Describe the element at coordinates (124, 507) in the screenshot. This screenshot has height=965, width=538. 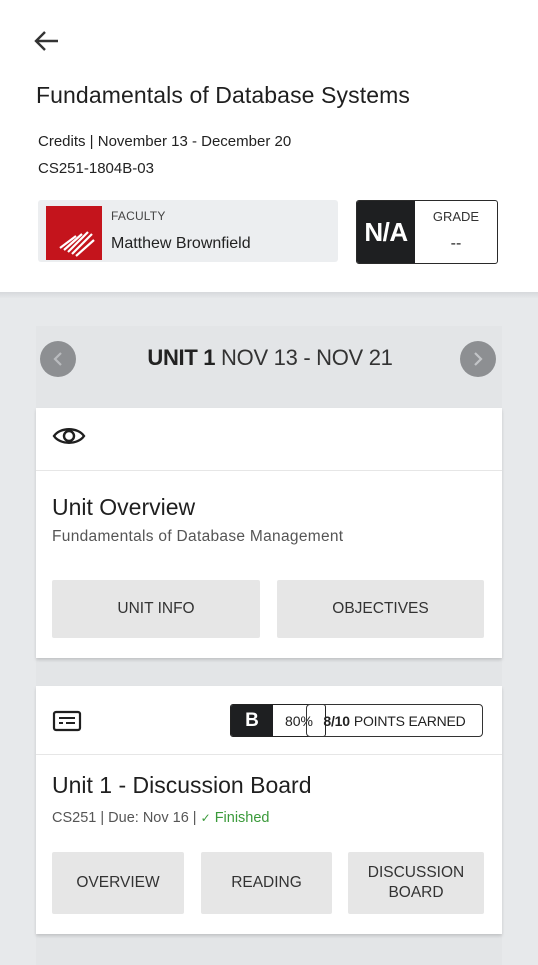
I see `unit-overview-title: Unit Overview` at that location.